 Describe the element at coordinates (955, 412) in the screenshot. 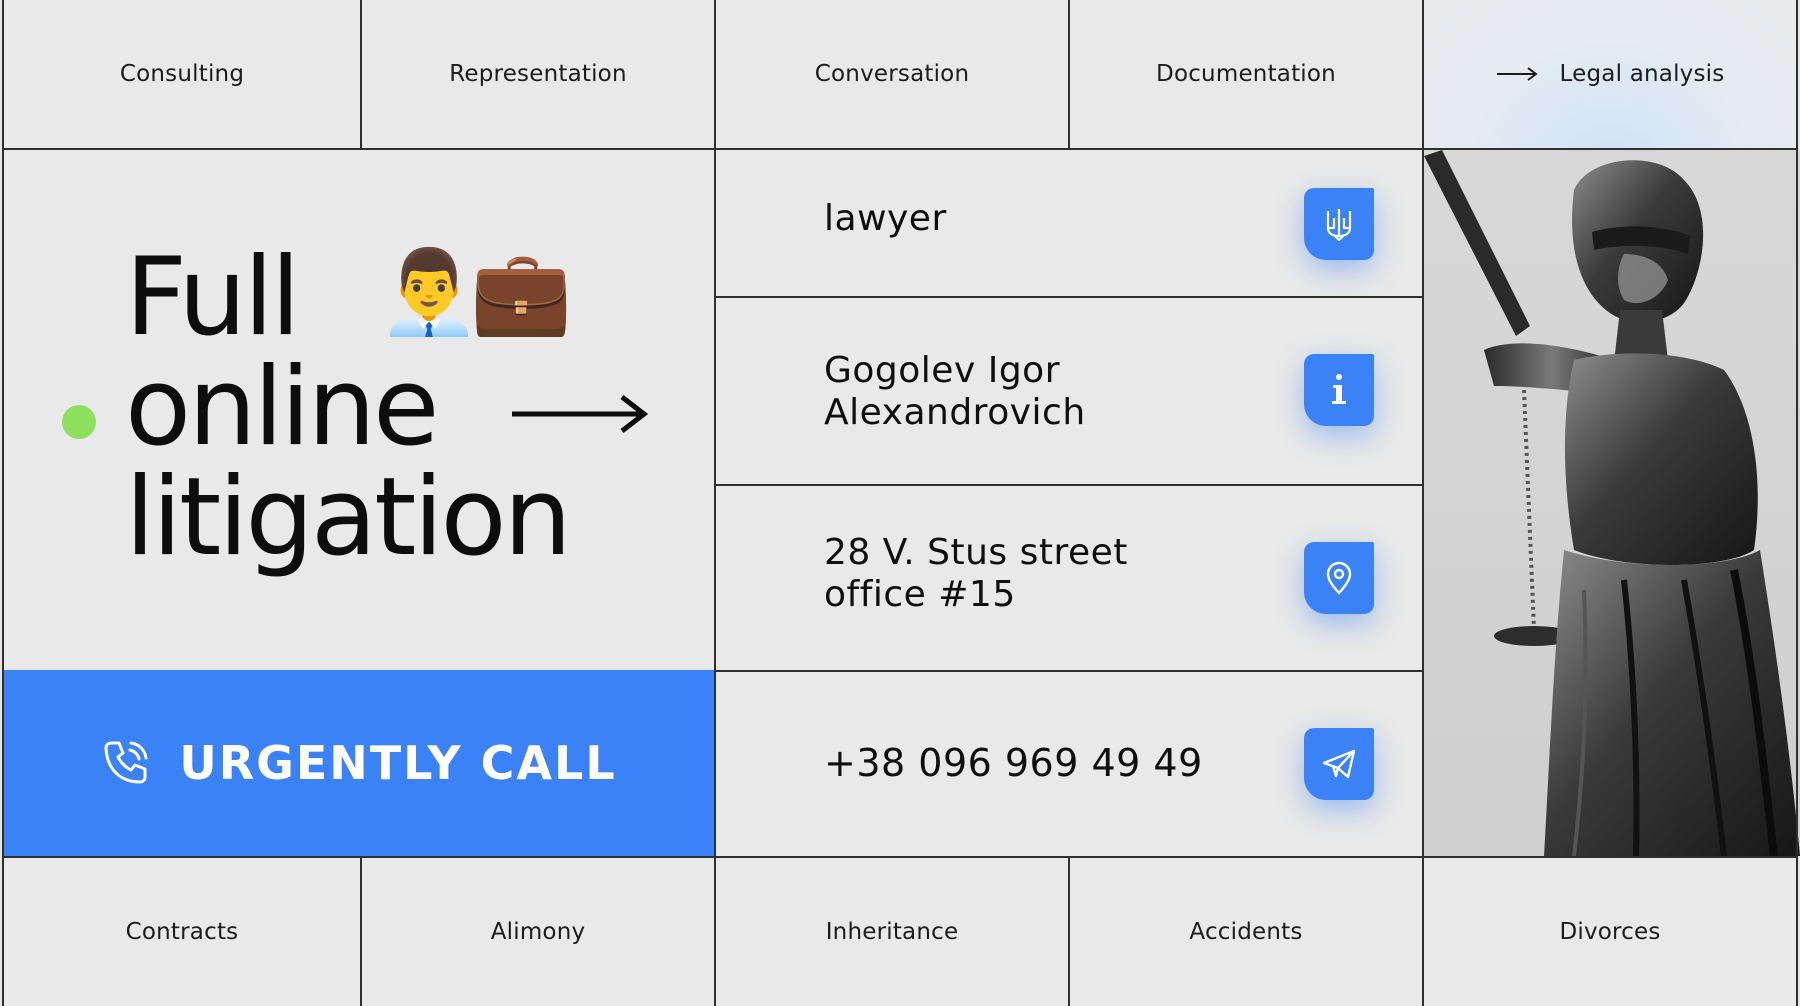

I see `lawyer-name-line-2: Alexandrovich` at that location.